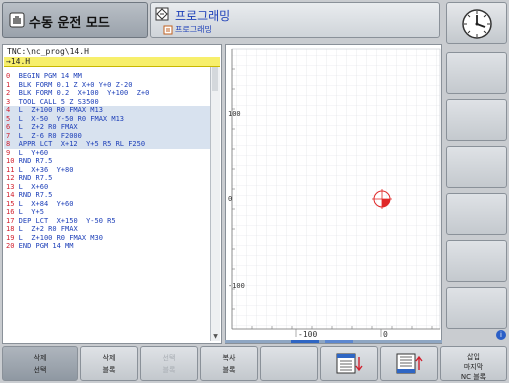 The height and width of the screenshot is (383, 509). Describe the element at coordinates (44, 203) in the screenshot. I see `line-text: L X+84 Y+60` at that location.